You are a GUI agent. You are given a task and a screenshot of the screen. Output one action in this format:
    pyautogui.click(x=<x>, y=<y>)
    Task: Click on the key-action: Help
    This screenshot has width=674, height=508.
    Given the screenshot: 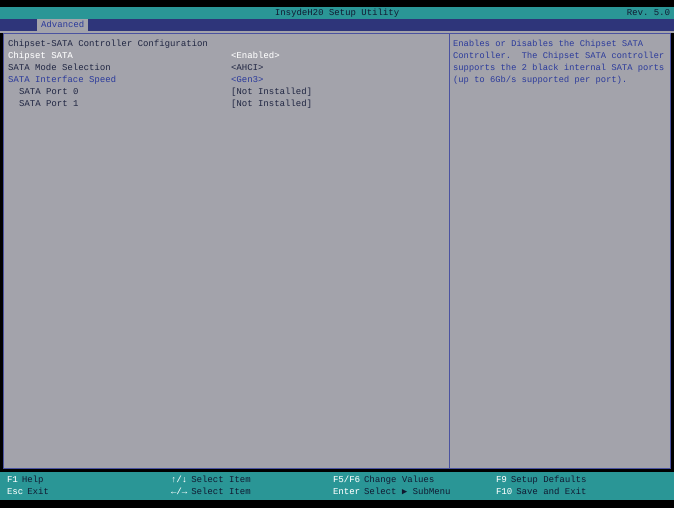 What is the action you would take?
    pyautogui.click(x=33, y=480)
    